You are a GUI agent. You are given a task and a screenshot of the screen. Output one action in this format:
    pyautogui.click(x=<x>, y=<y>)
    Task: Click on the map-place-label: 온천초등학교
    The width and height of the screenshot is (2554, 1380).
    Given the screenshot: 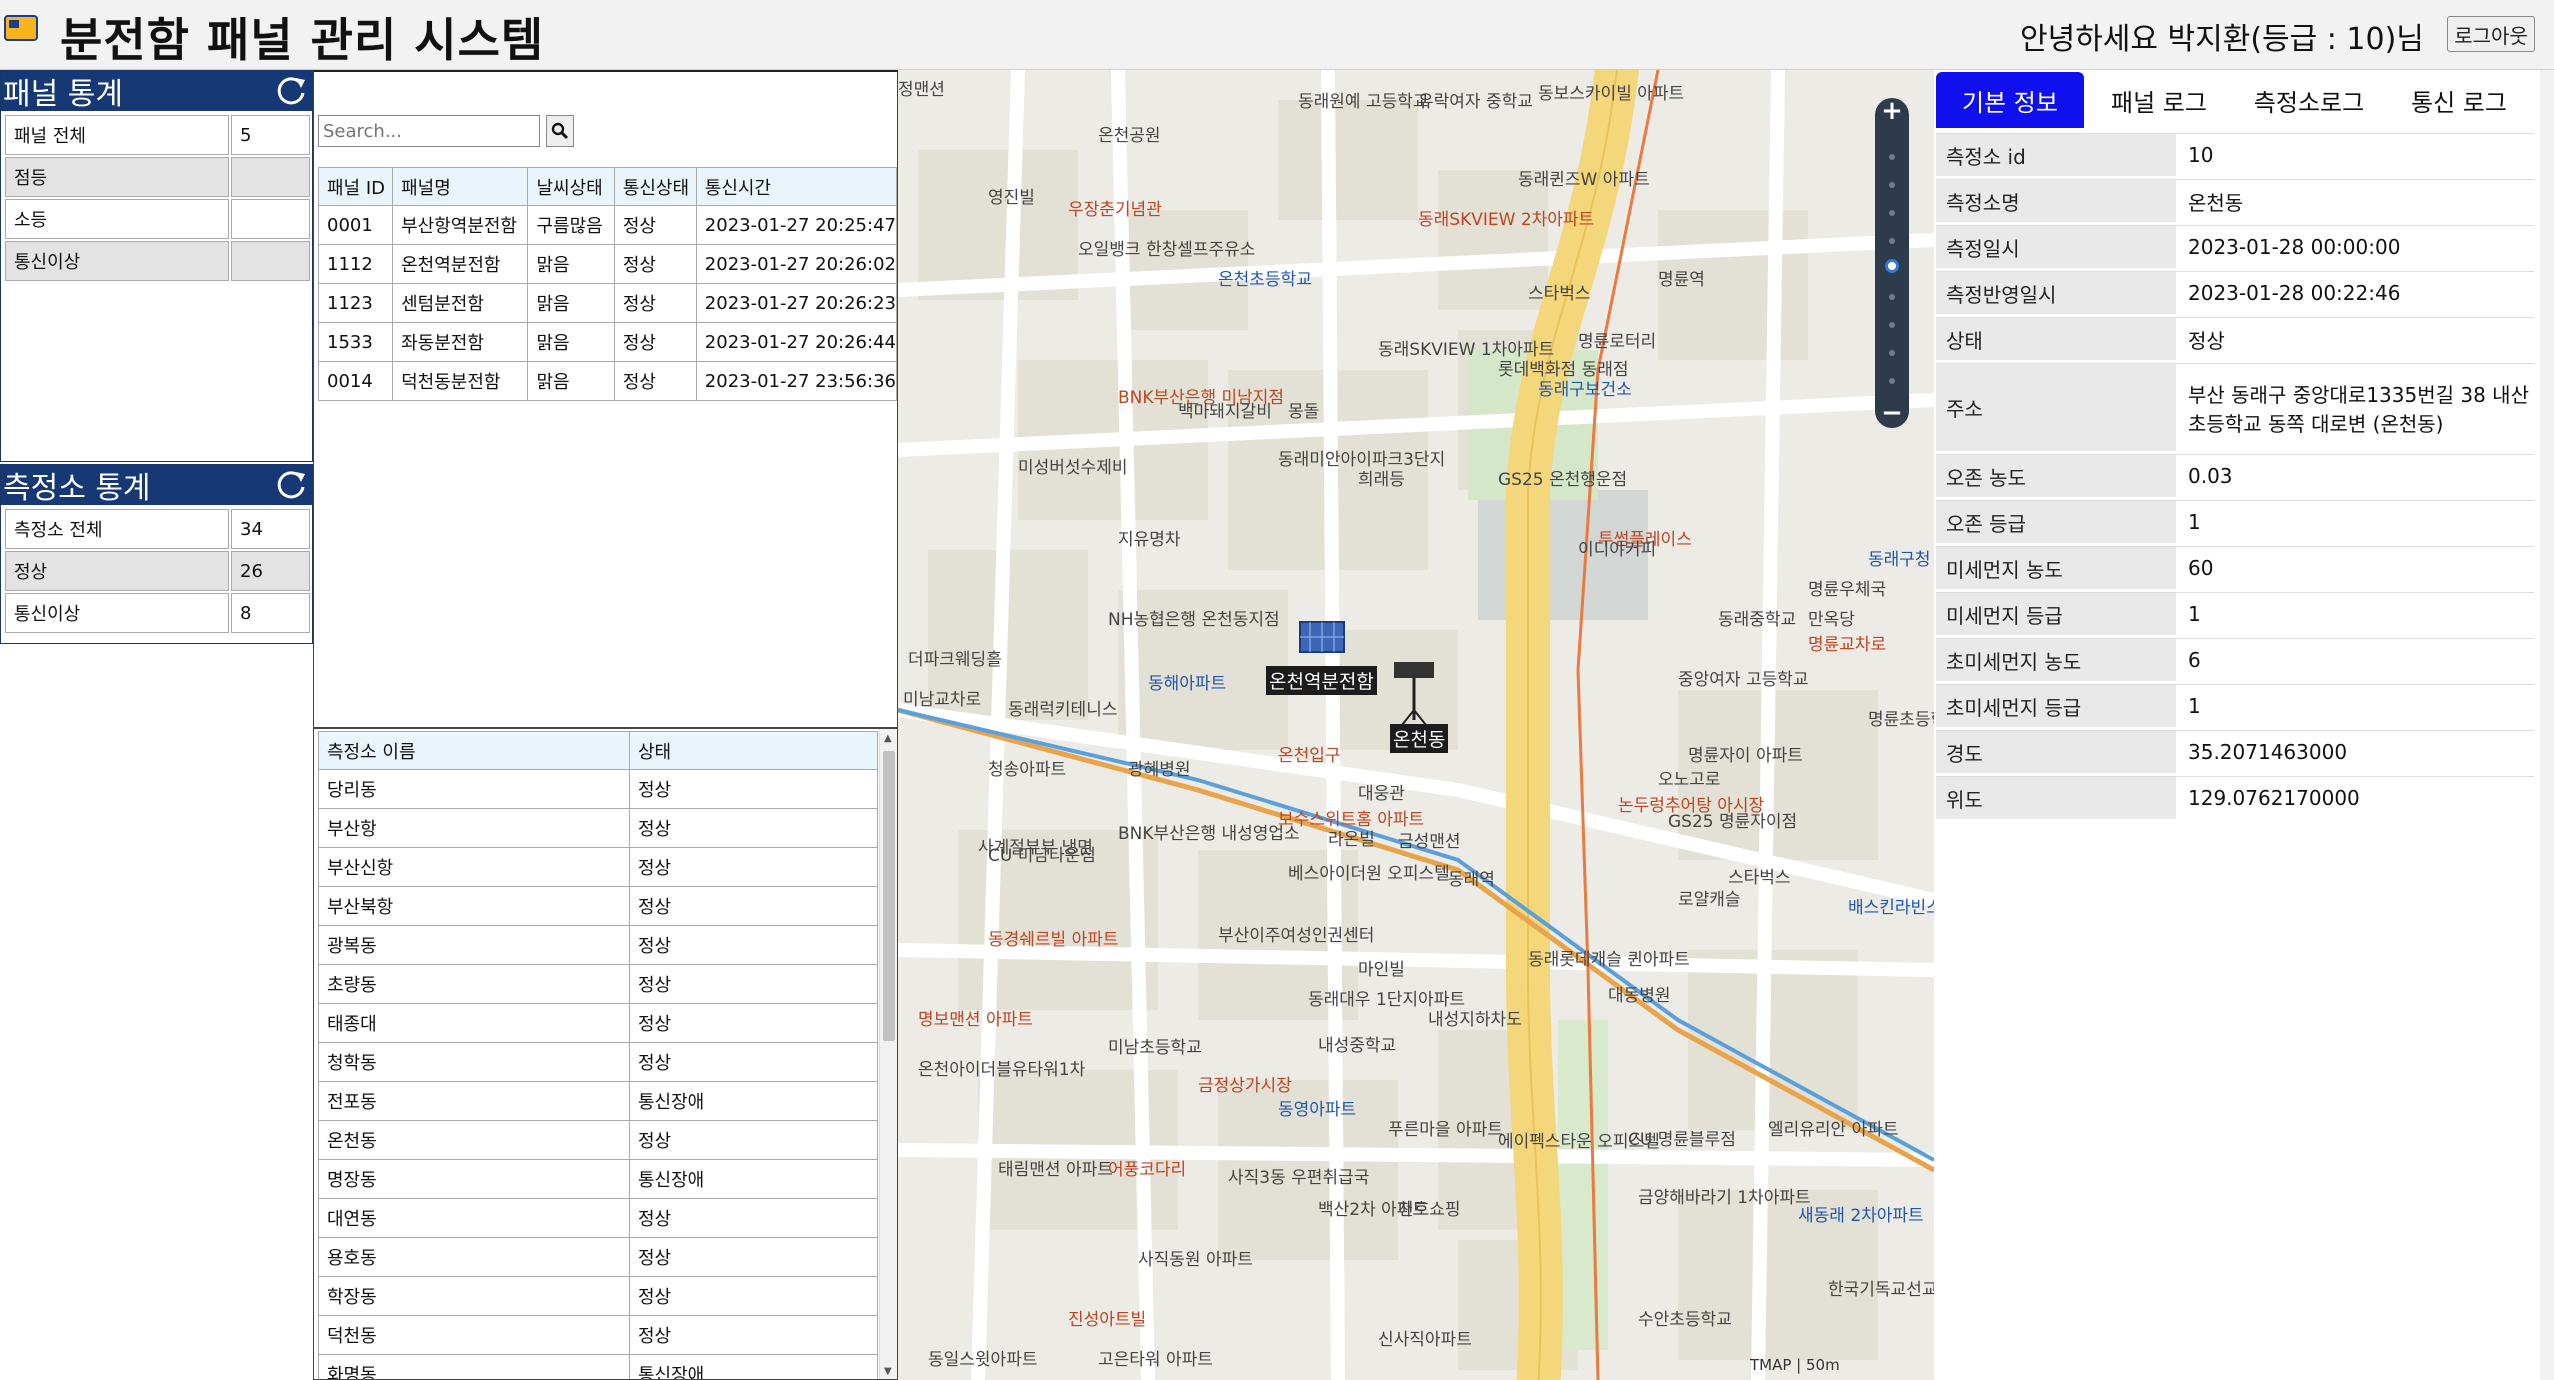 What is the action you would take?
    pyautogui.click(x=1265, y=280)
    